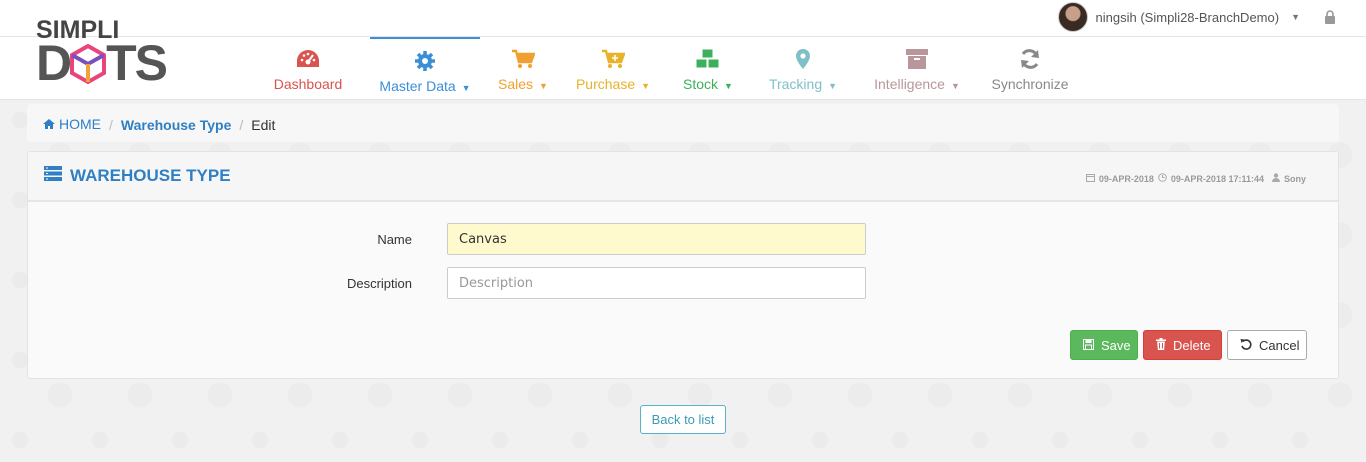  I want to click on form-actions: Save Delete Cancel, so click(1188, 345).